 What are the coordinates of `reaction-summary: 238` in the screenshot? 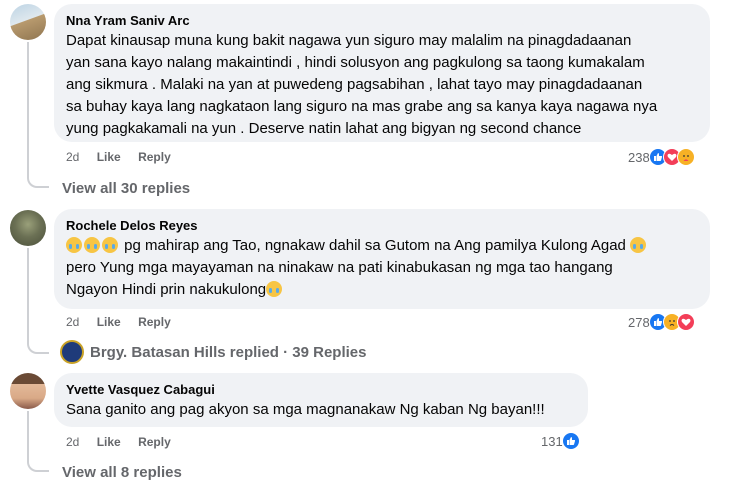 It's located at (661, 157).